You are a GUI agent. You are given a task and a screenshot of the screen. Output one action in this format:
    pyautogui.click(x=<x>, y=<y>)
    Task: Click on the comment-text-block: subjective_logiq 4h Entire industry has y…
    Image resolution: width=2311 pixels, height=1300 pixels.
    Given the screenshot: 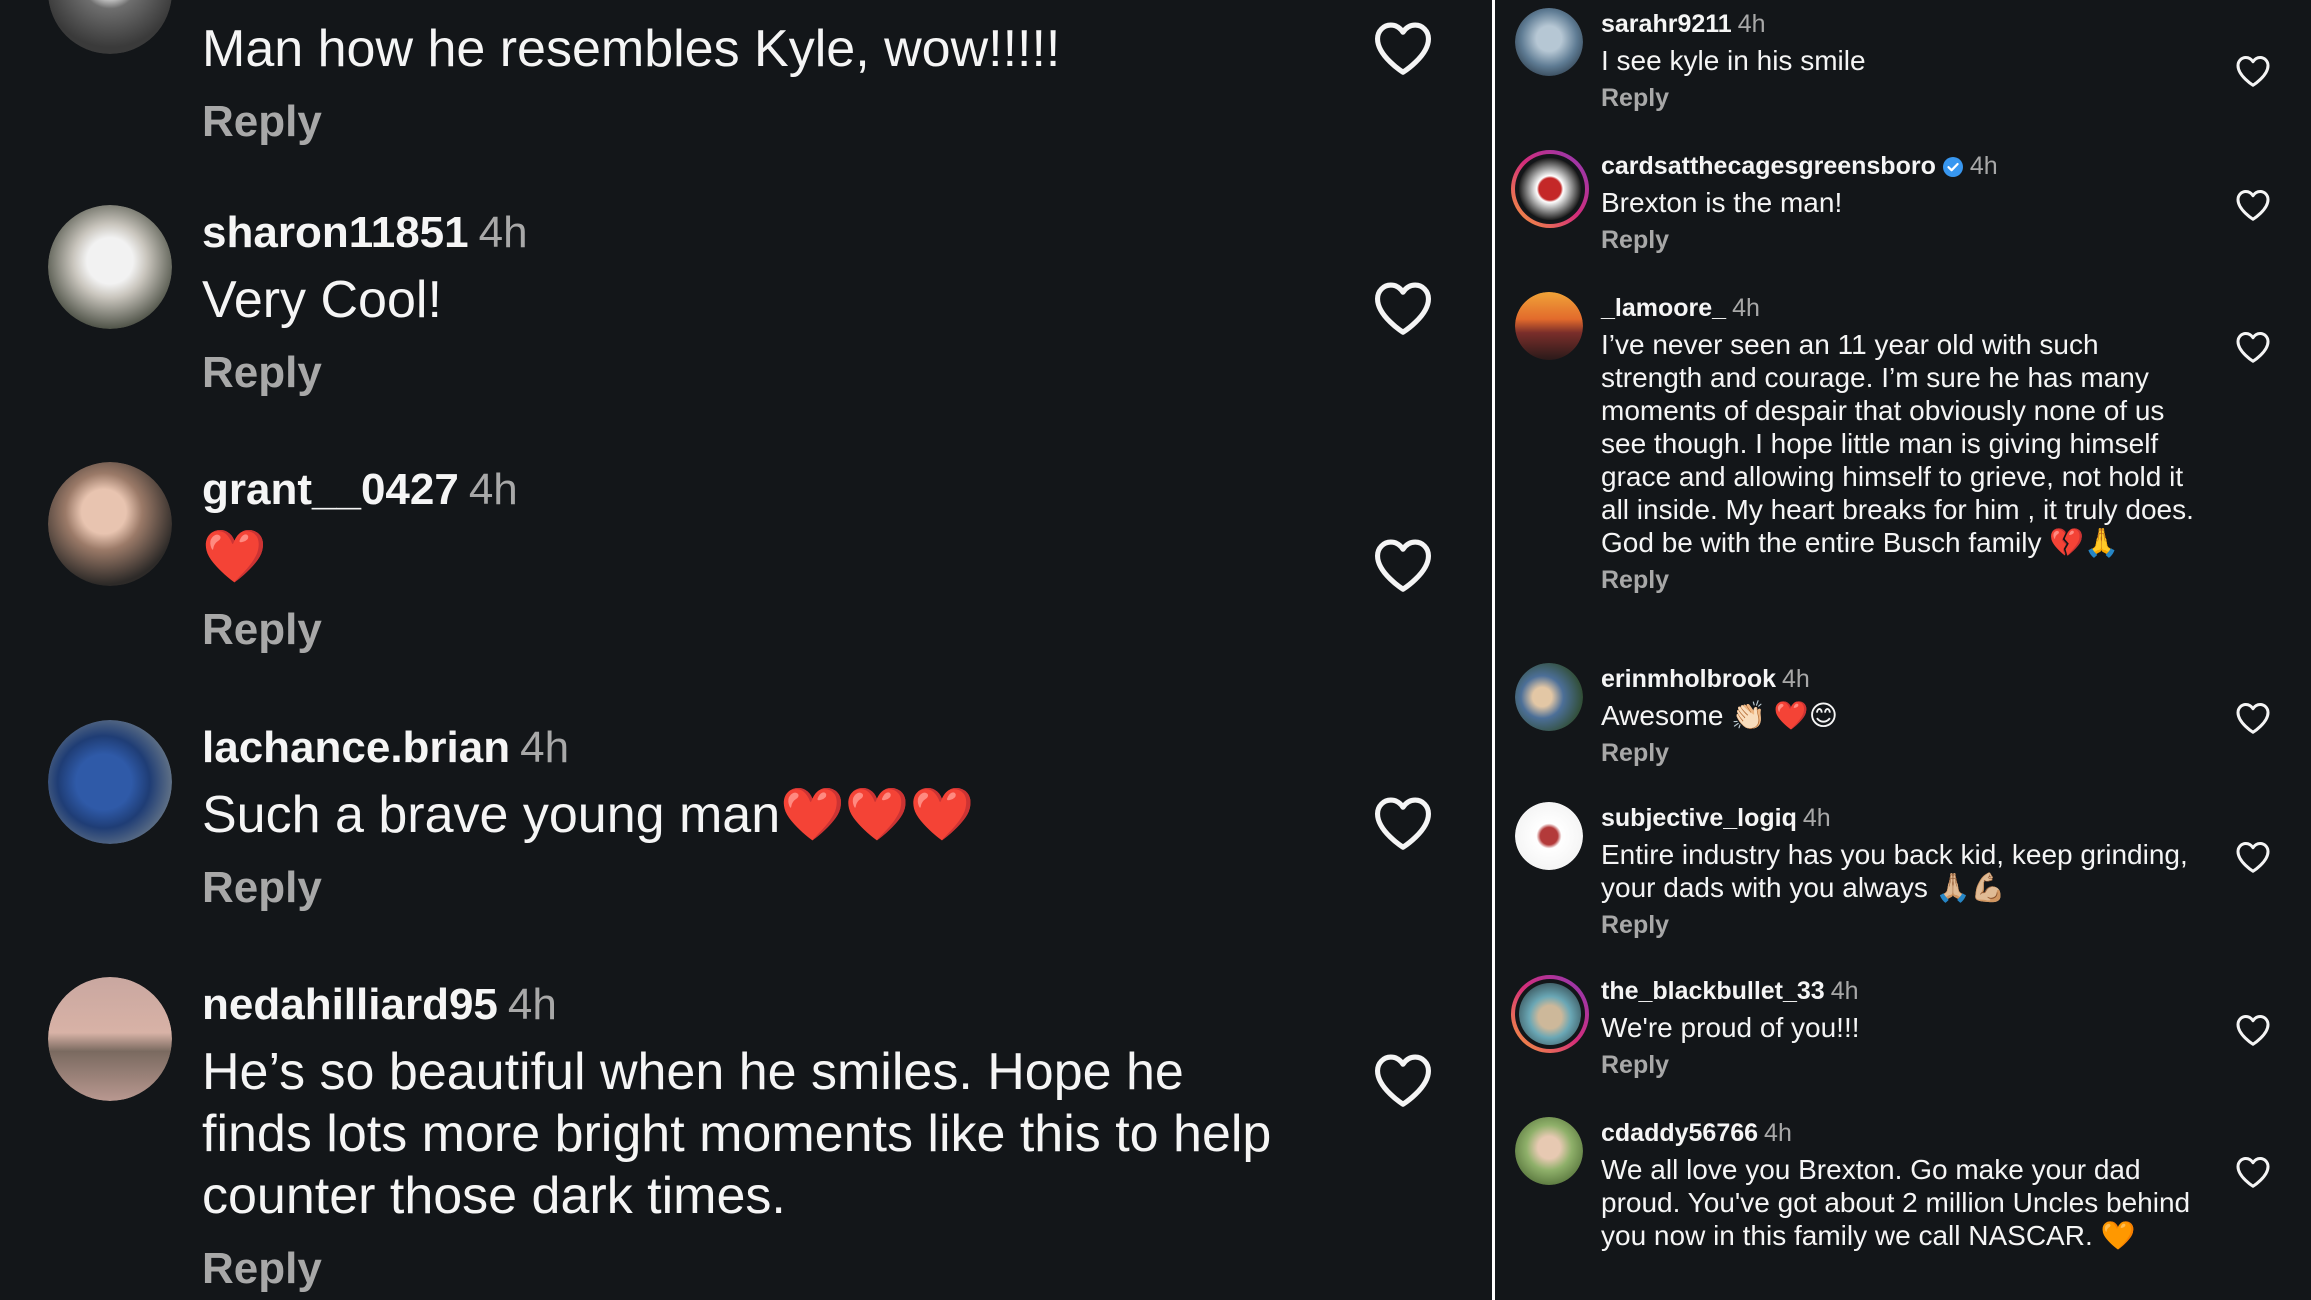 What is the action you would take?
    pyautogui.click(x=1901, y=871)
    